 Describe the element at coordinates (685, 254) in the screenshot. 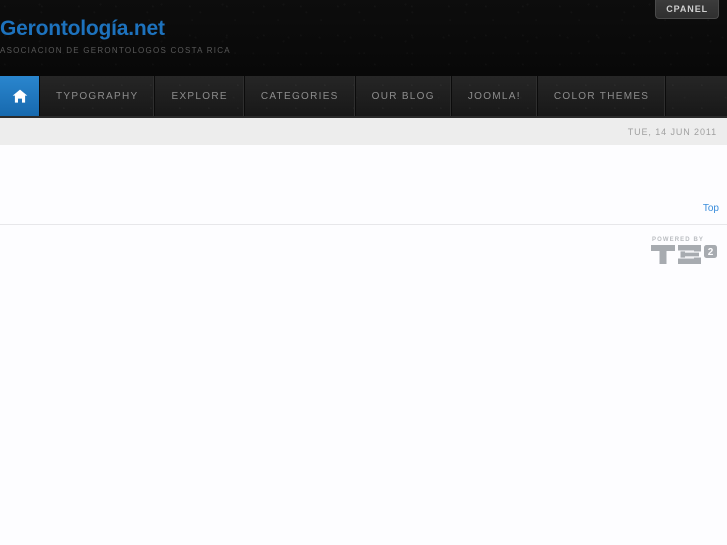

I see `t3-mark-icon: 2` at that location.